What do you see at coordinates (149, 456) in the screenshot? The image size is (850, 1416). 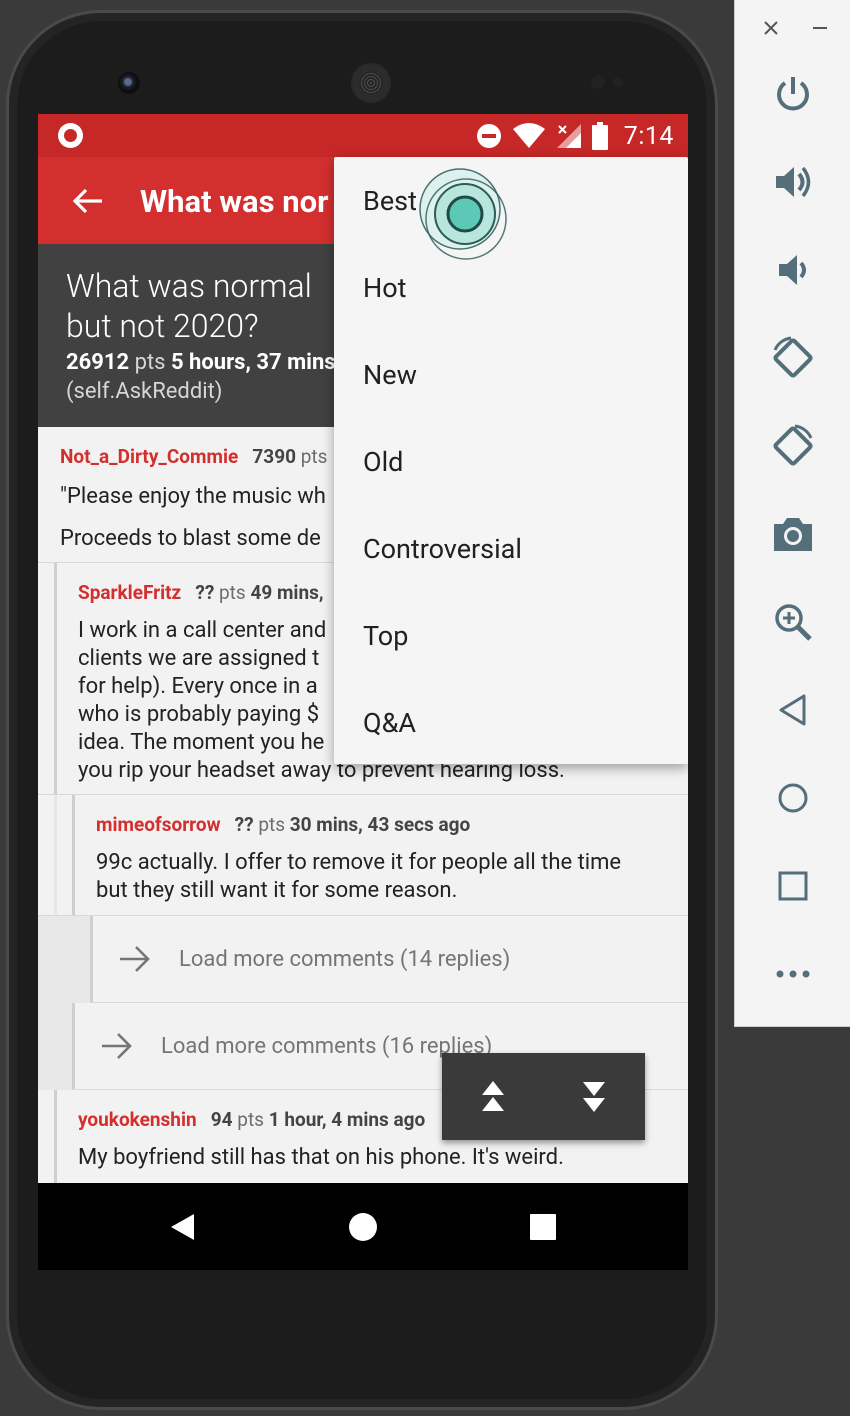 I see `comment-author: Not_a_Dirty_Commie` at bounding box center [149, 456].